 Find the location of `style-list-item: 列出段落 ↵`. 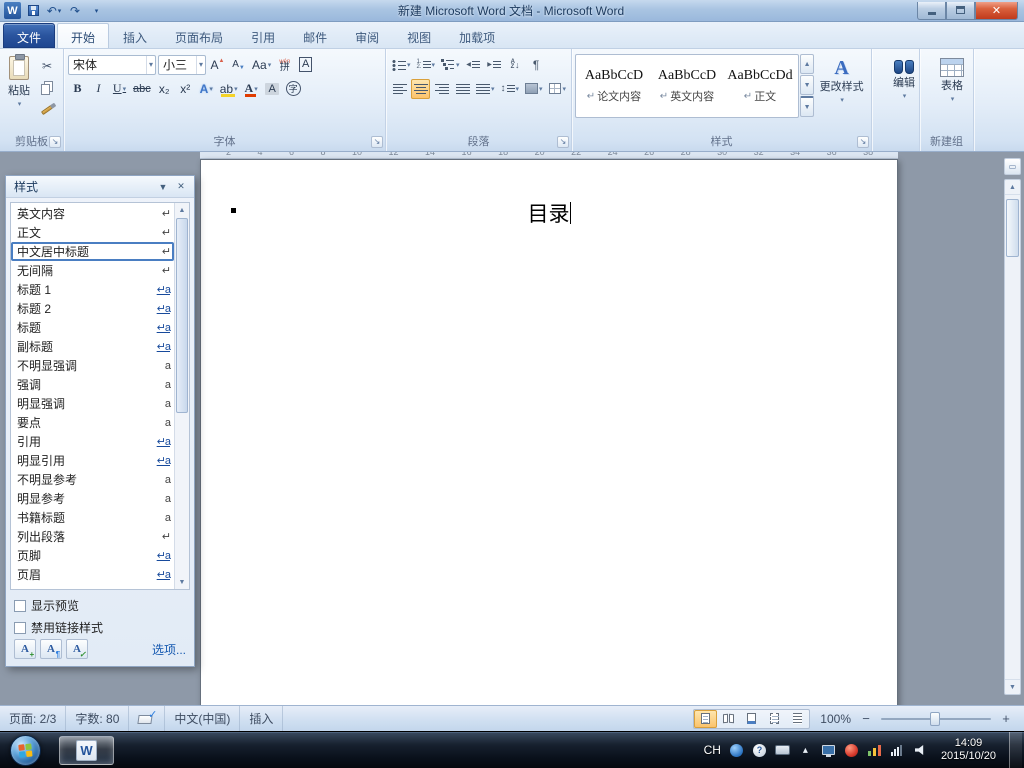

style-list-item: 列出段落 ↵ is located at coordinates (92, 536).